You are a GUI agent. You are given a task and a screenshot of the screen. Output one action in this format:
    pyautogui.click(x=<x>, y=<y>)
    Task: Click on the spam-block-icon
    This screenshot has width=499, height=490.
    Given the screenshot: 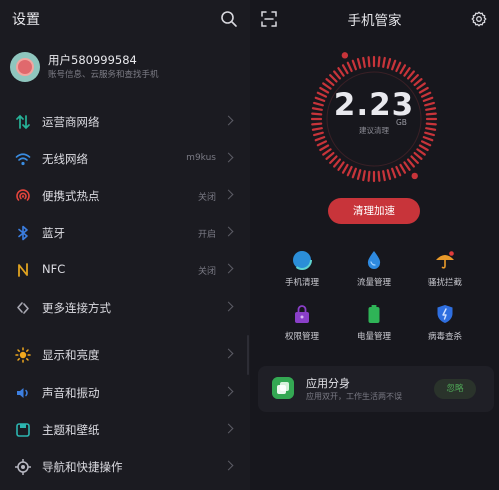 What is the action you would take?
    pyautogui.click(x=445, y=260)
    